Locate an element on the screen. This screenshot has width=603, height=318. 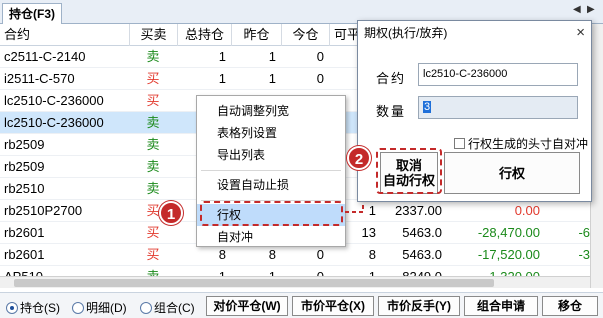
menu-divider is located at coordinates (271, 170).